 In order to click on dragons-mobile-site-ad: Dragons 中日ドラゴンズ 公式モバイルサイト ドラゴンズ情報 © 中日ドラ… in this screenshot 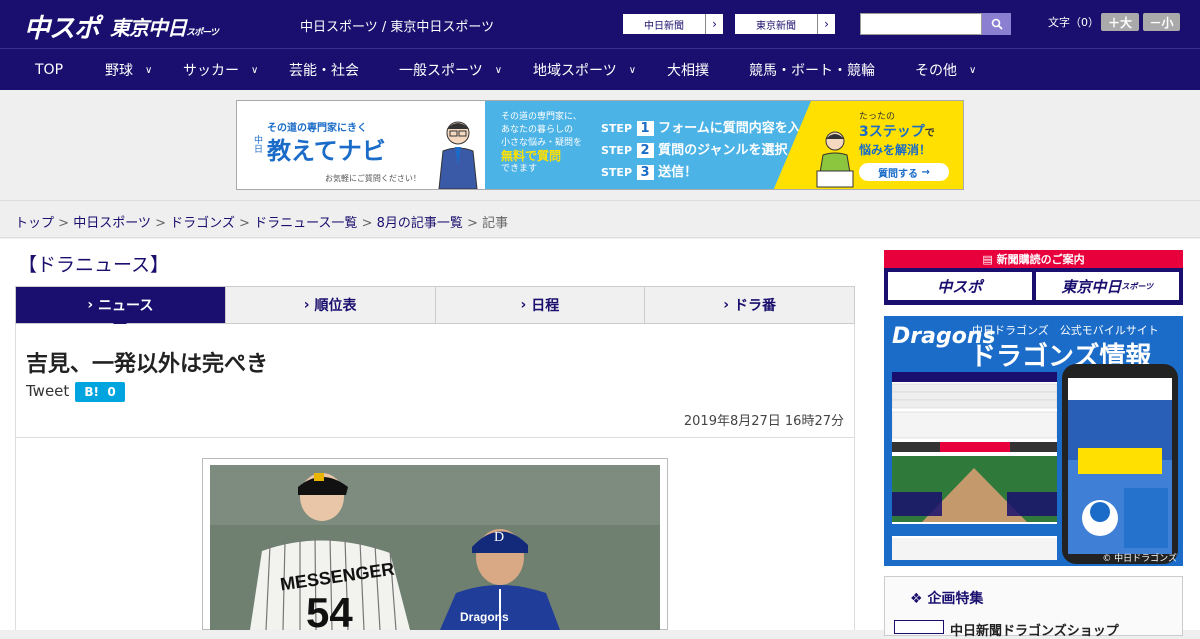, I will do `click(1033, 441)`.